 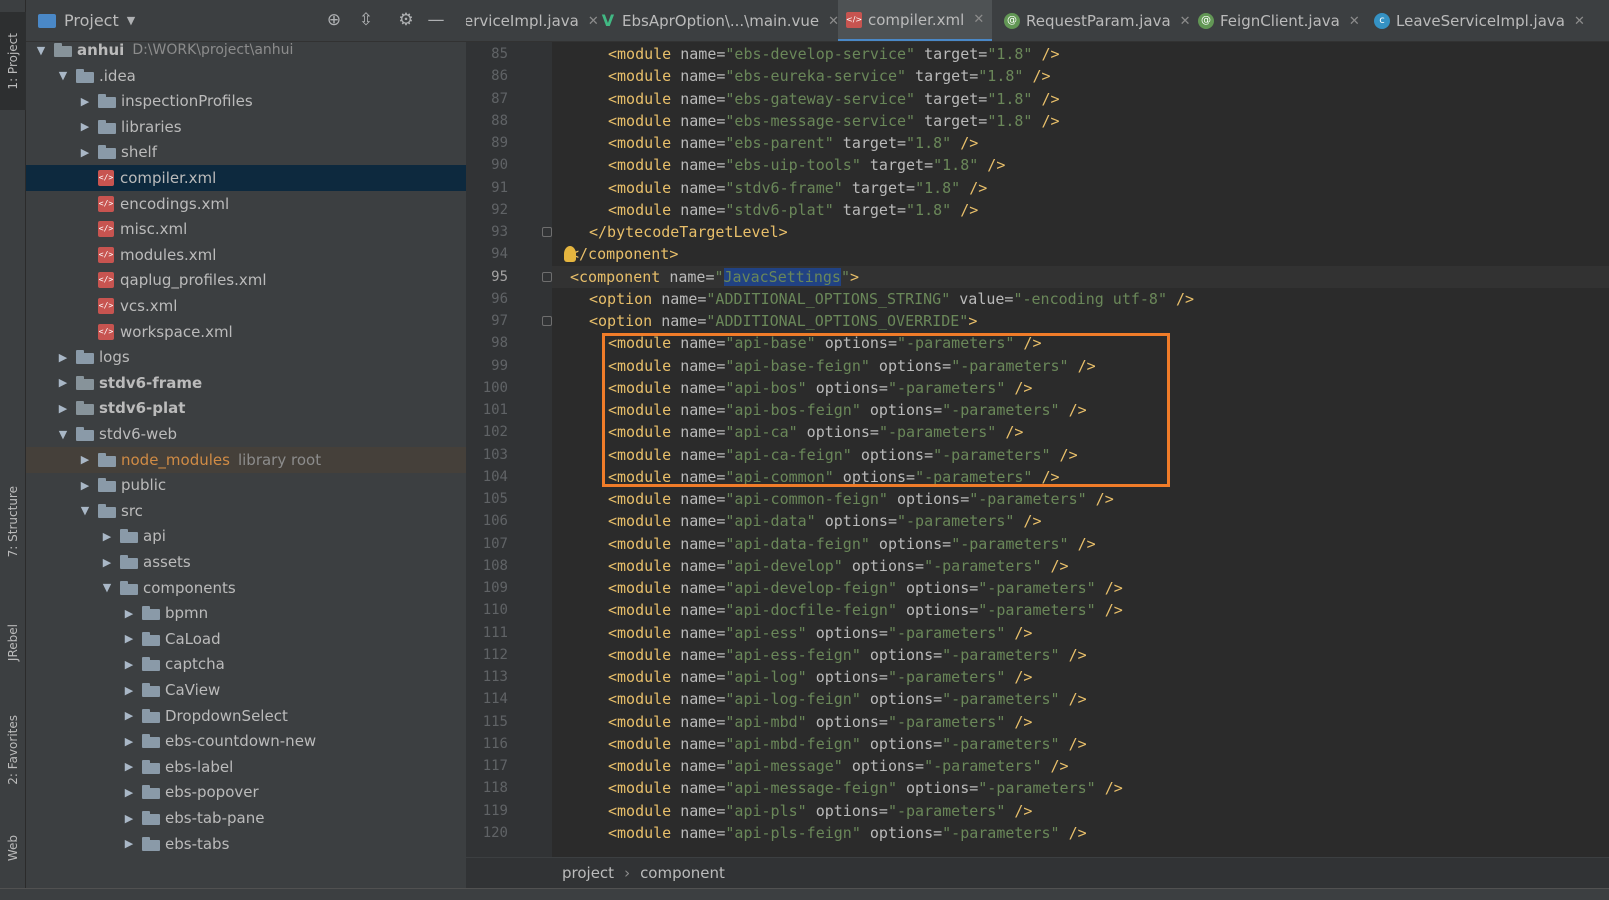 I want to click on module-folder-icon, so click(x=85, y=408).